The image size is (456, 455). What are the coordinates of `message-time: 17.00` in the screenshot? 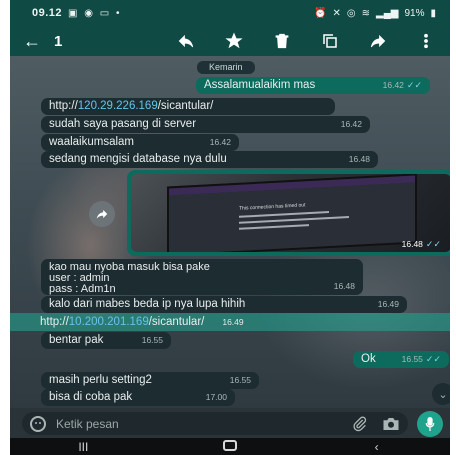 It's located at (216, 397).